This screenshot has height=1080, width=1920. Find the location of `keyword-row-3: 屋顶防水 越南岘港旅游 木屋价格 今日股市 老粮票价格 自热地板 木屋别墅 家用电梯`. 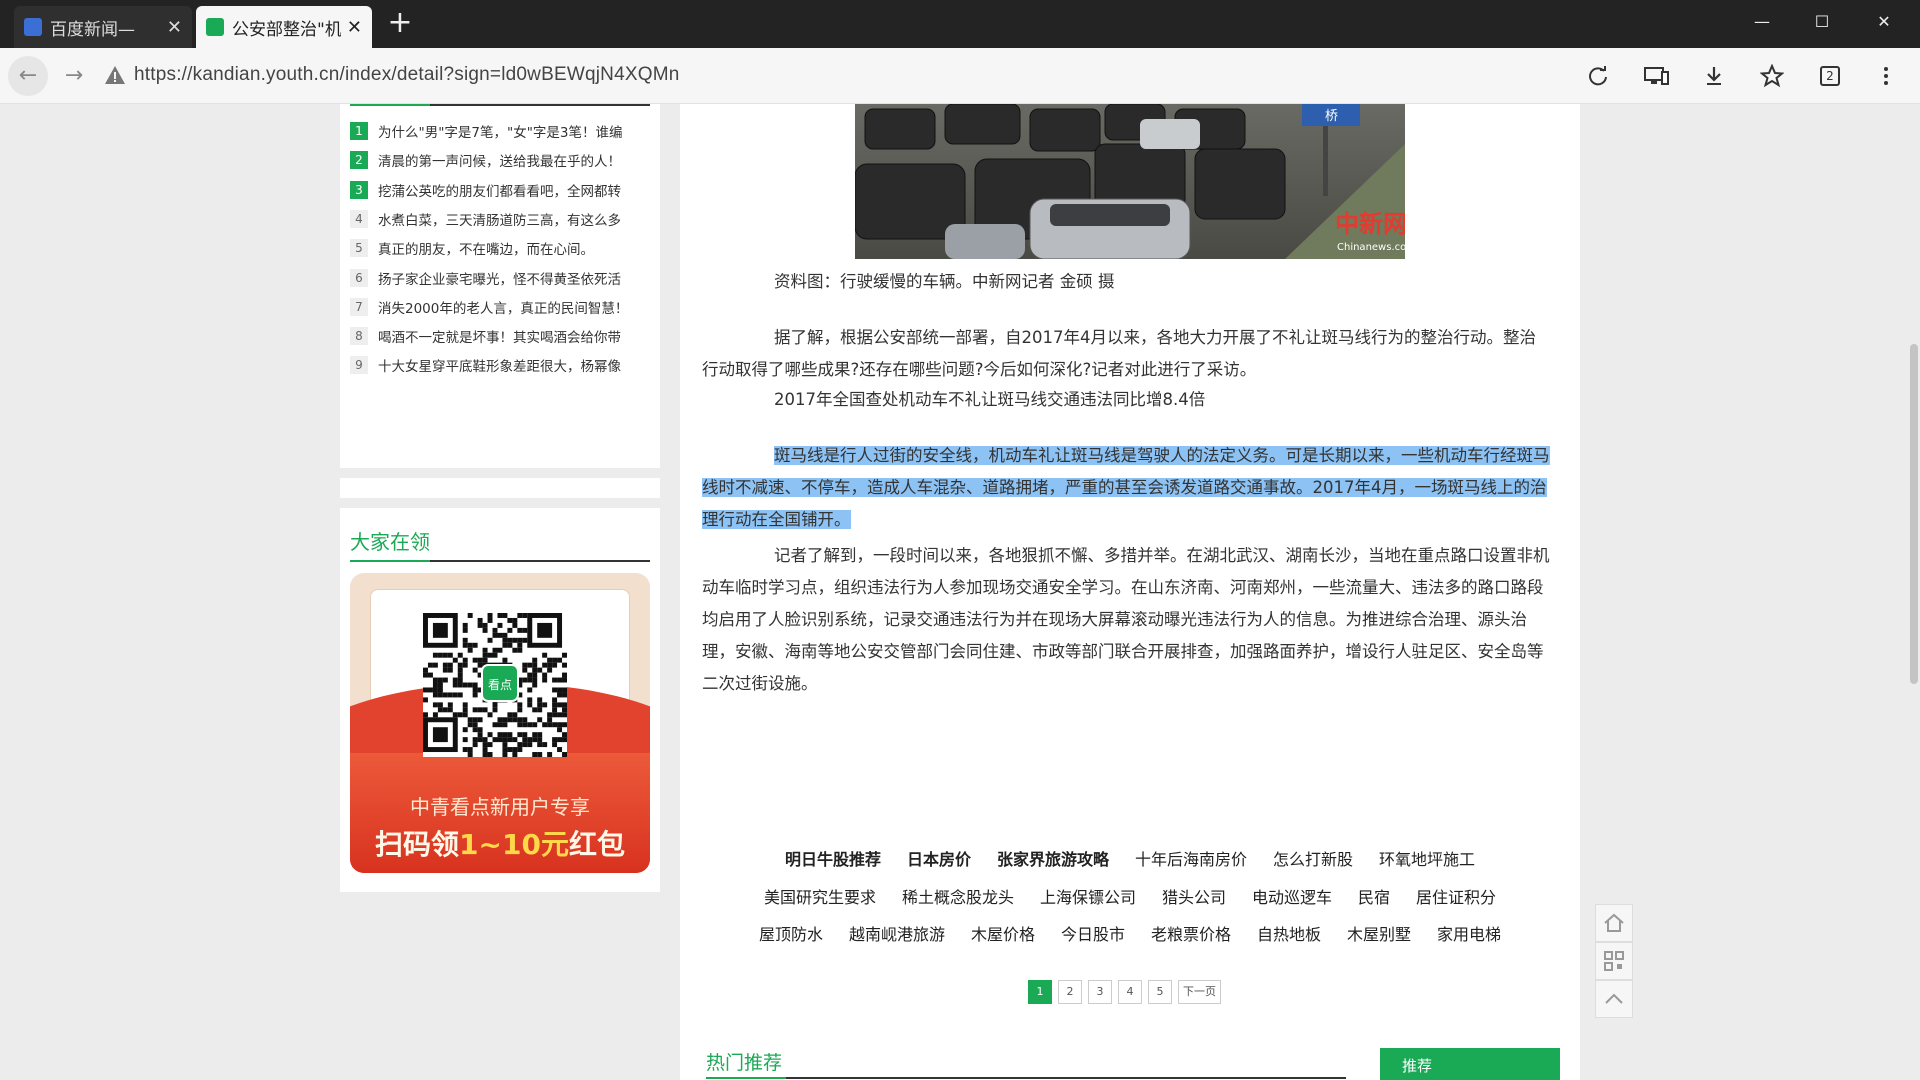

keyword-row-3: 屋顶防水 越南岘港旅游 木屋价格 今日股市 老粮票价格 自热地板 木屋别墅 家用电梯 is located at coordinates (1130, 933).